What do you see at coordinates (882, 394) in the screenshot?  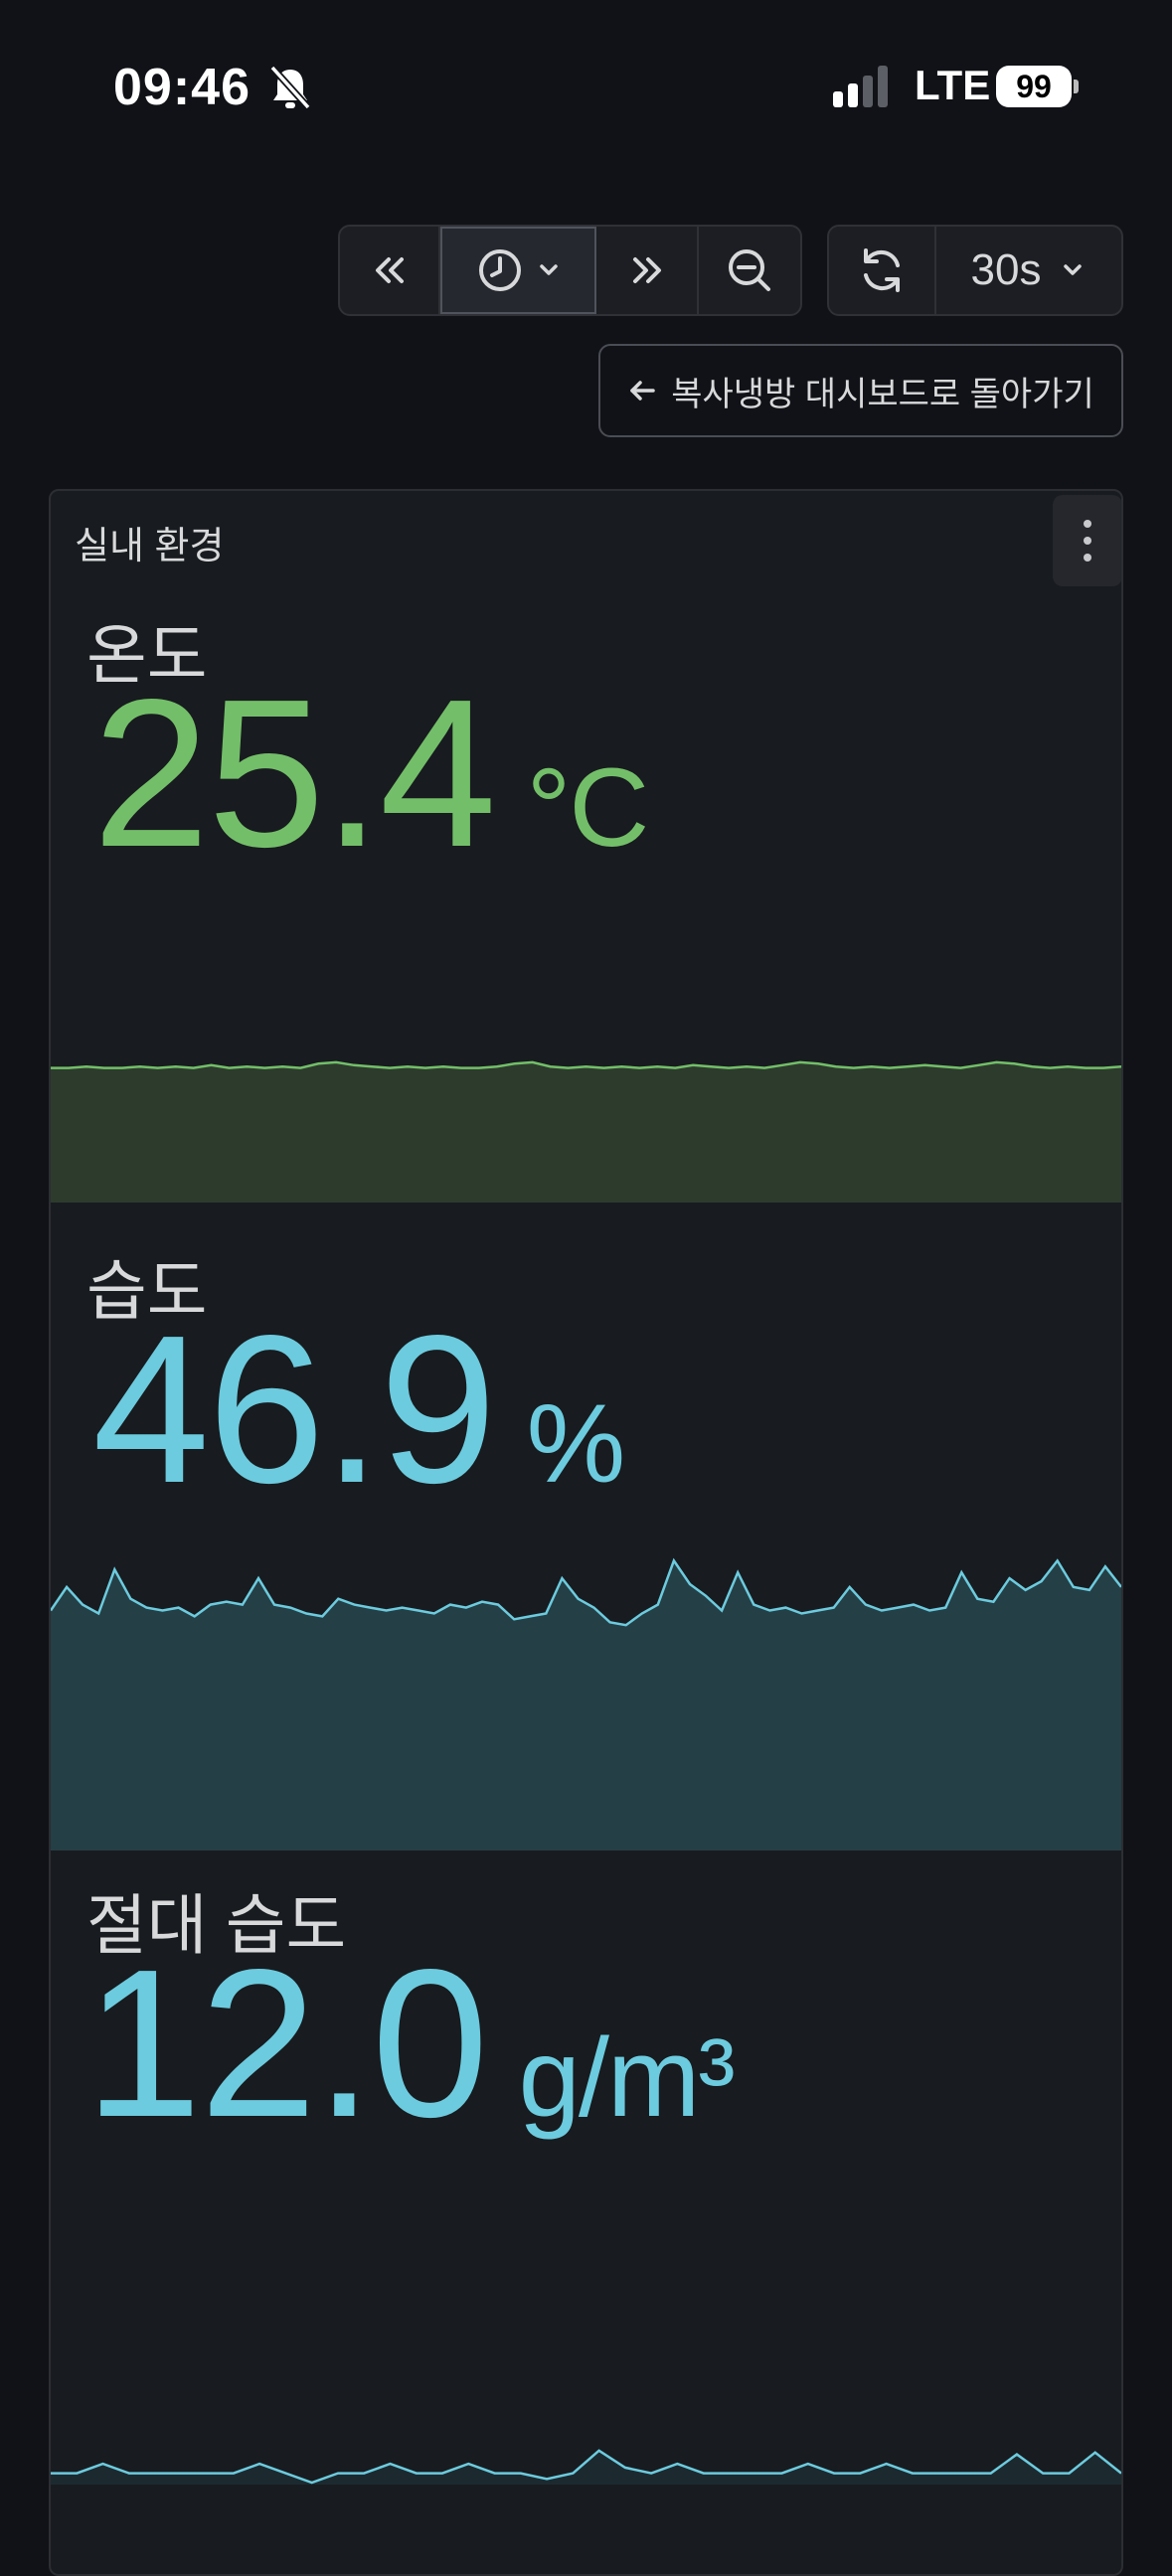 I see `back-to-dashboard-label: 복사냉방 대시보드로 돌아가기` at bounding box center [882, 394].